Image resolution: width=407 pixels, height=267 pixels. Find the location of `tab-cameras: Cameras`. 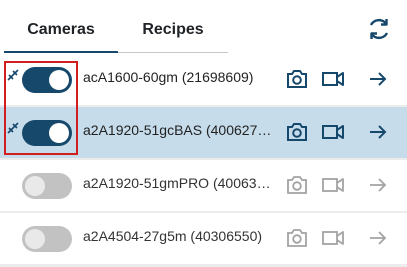

tab-cameras: Cameras is located at coordinates (61, 32).